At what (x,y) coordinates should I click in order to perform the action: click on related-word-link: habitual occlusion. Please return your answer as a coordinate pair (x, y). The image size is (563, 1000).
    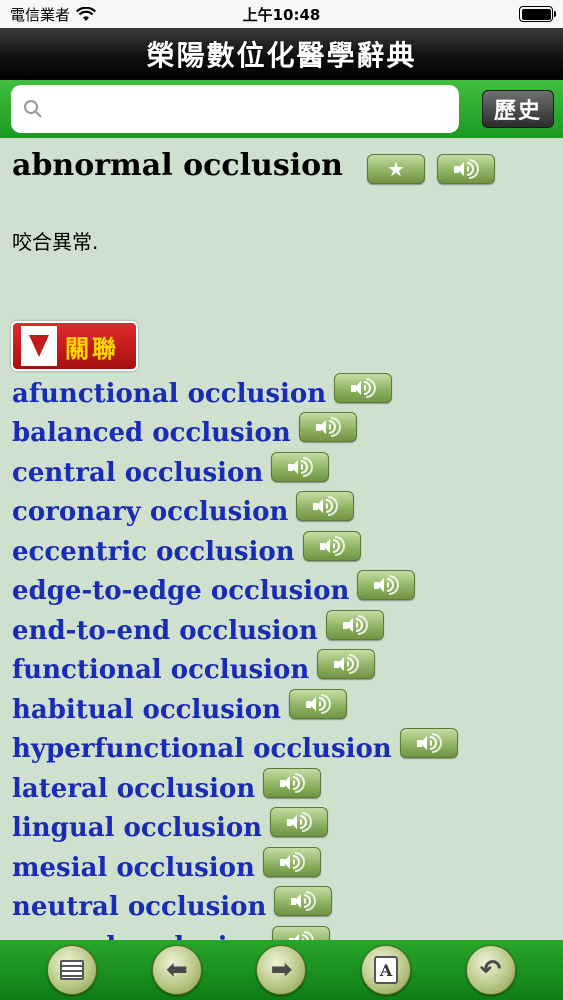
    Looking at the image, I should click on (146, 710).